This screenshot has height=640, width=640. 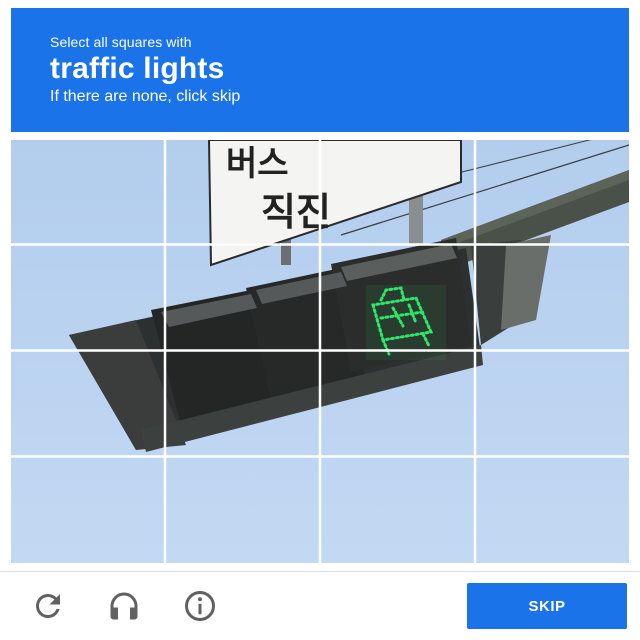 I want to click on info-icon, so click(x=200, y=606).